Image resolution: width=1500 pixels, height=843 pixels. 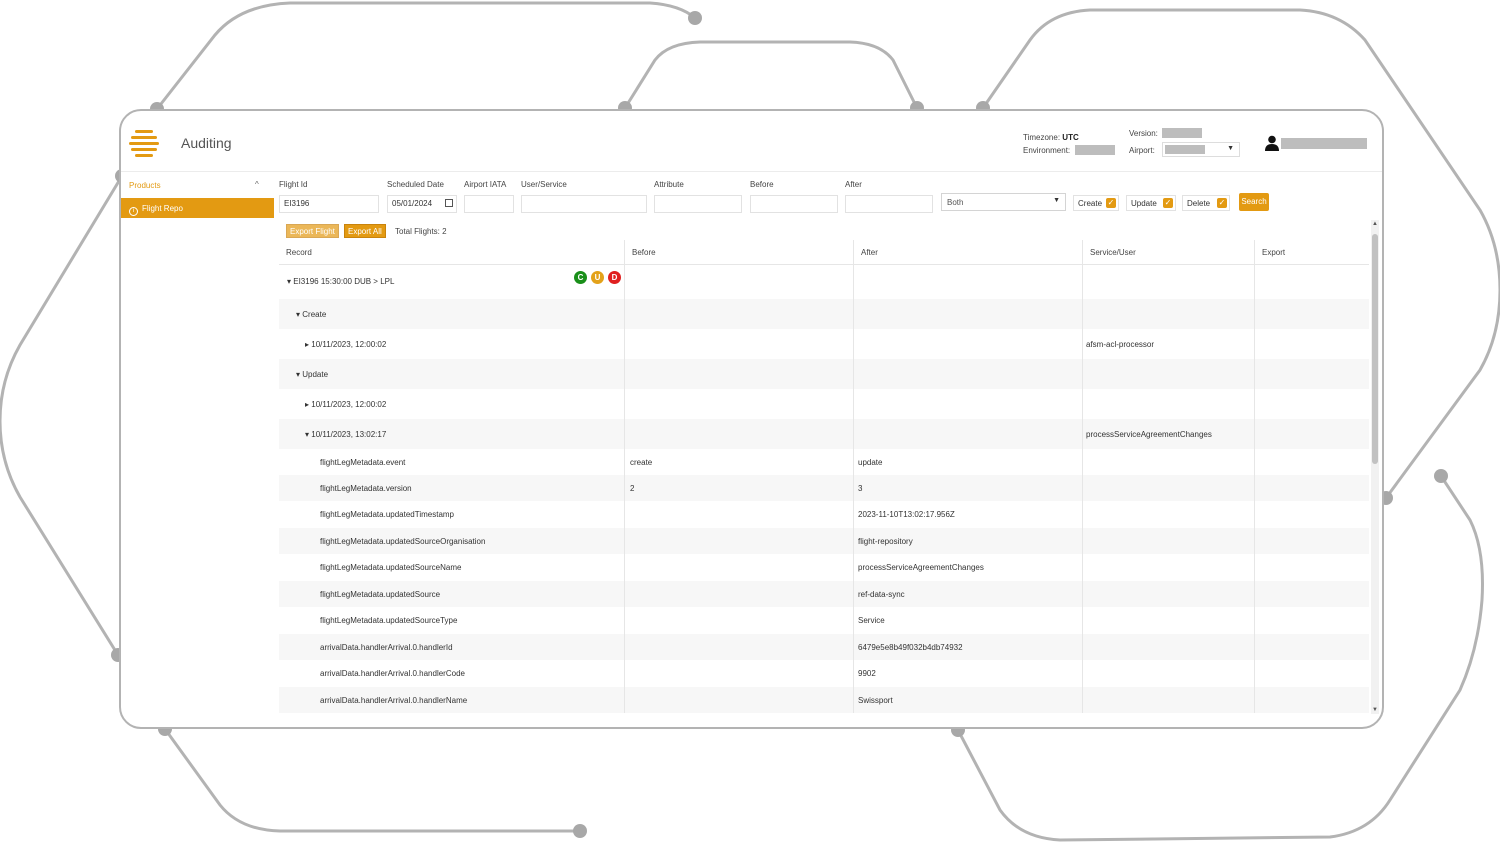 I want to click on scroll-down-icon: ▼, so click(x=1375, y=710).